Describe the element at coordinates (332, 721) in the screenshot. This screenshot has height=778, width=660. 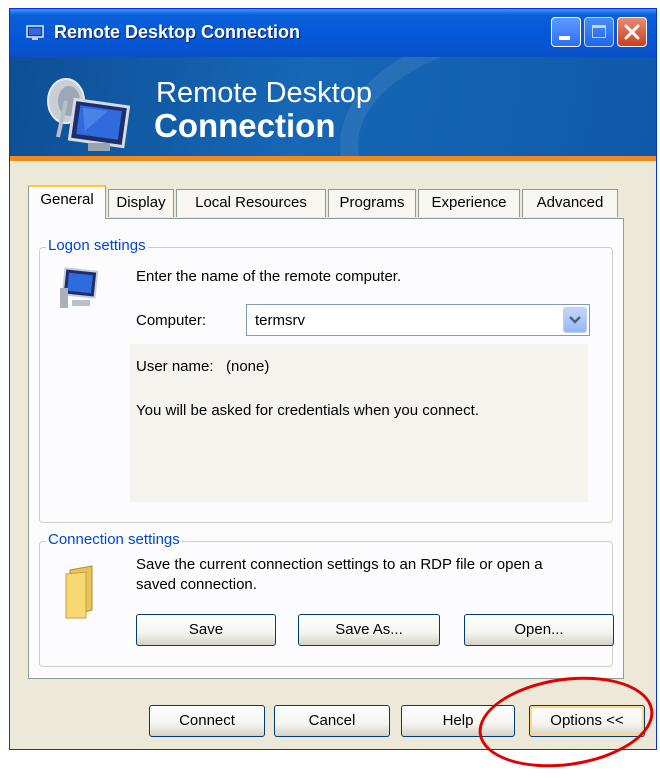
I see `cancel-button: Cancel` at that location.